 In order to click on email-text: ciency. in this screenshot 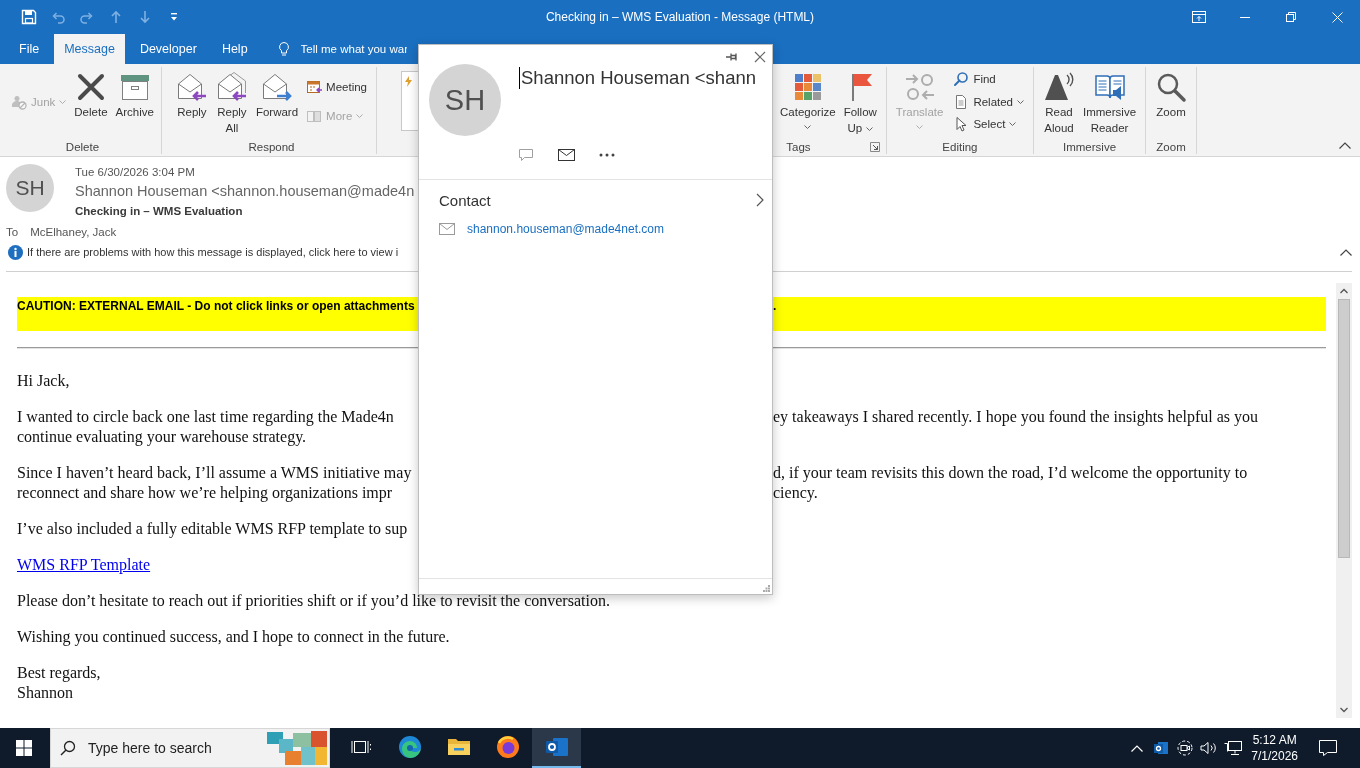, I will do `click(795, 493)`.